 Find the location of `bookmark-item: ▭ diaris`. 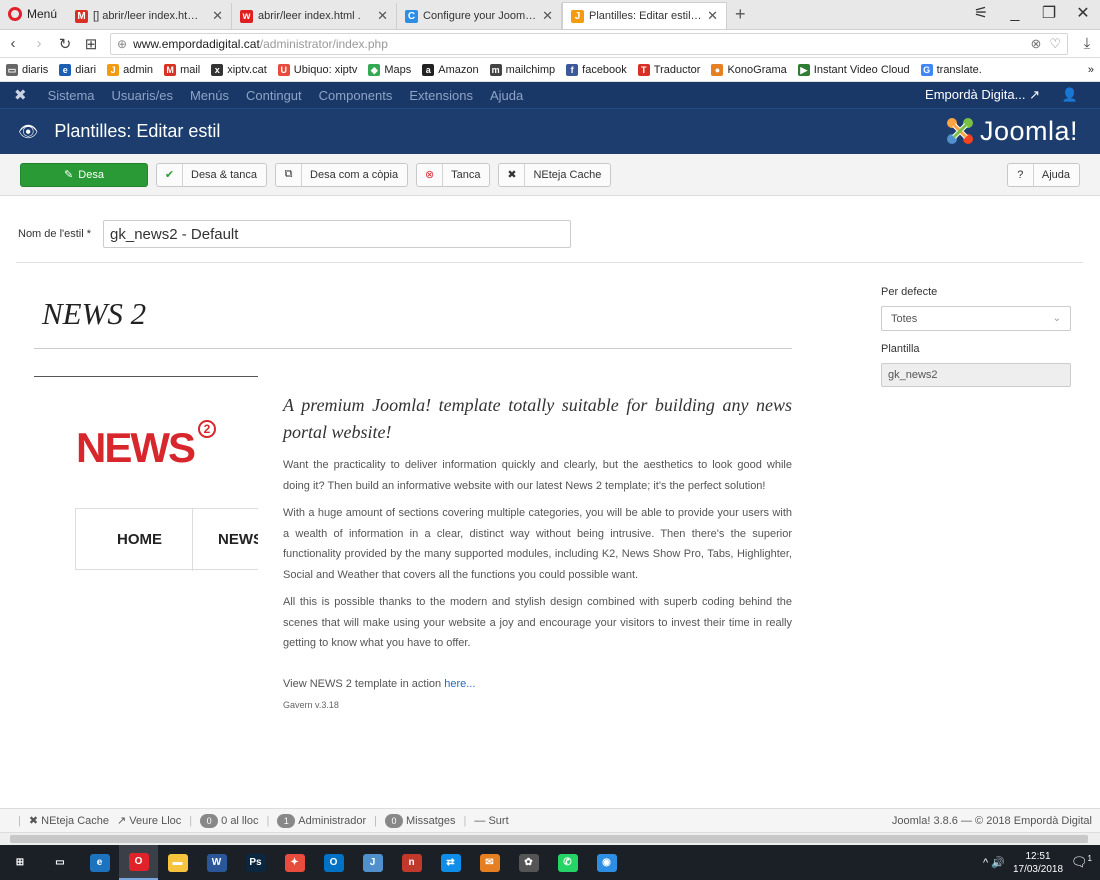

bookmark-item: ▭ diaris is located at coordinates (27, 69).